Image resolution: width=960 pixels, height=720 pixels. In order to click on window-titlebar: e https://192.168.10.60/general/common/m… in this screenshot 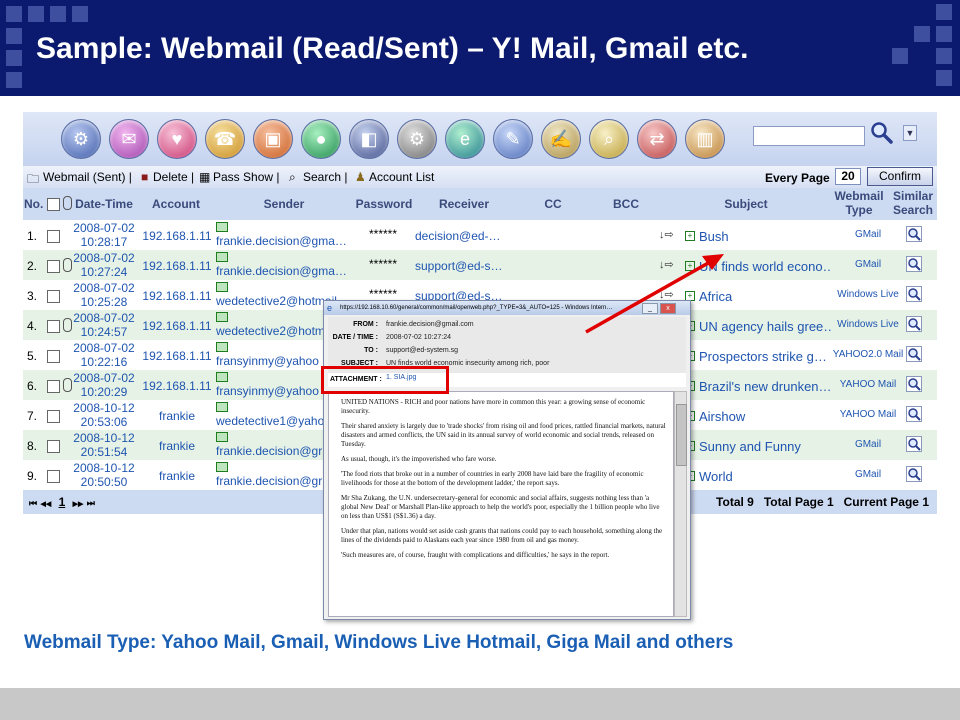, I will do `click(507, 308)`.